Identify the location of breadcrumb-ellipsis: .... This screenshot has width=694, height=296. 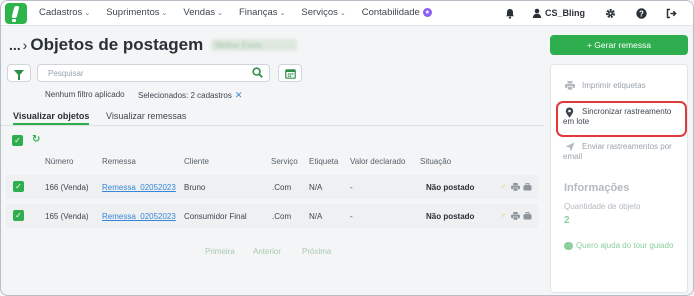
(15, 45).